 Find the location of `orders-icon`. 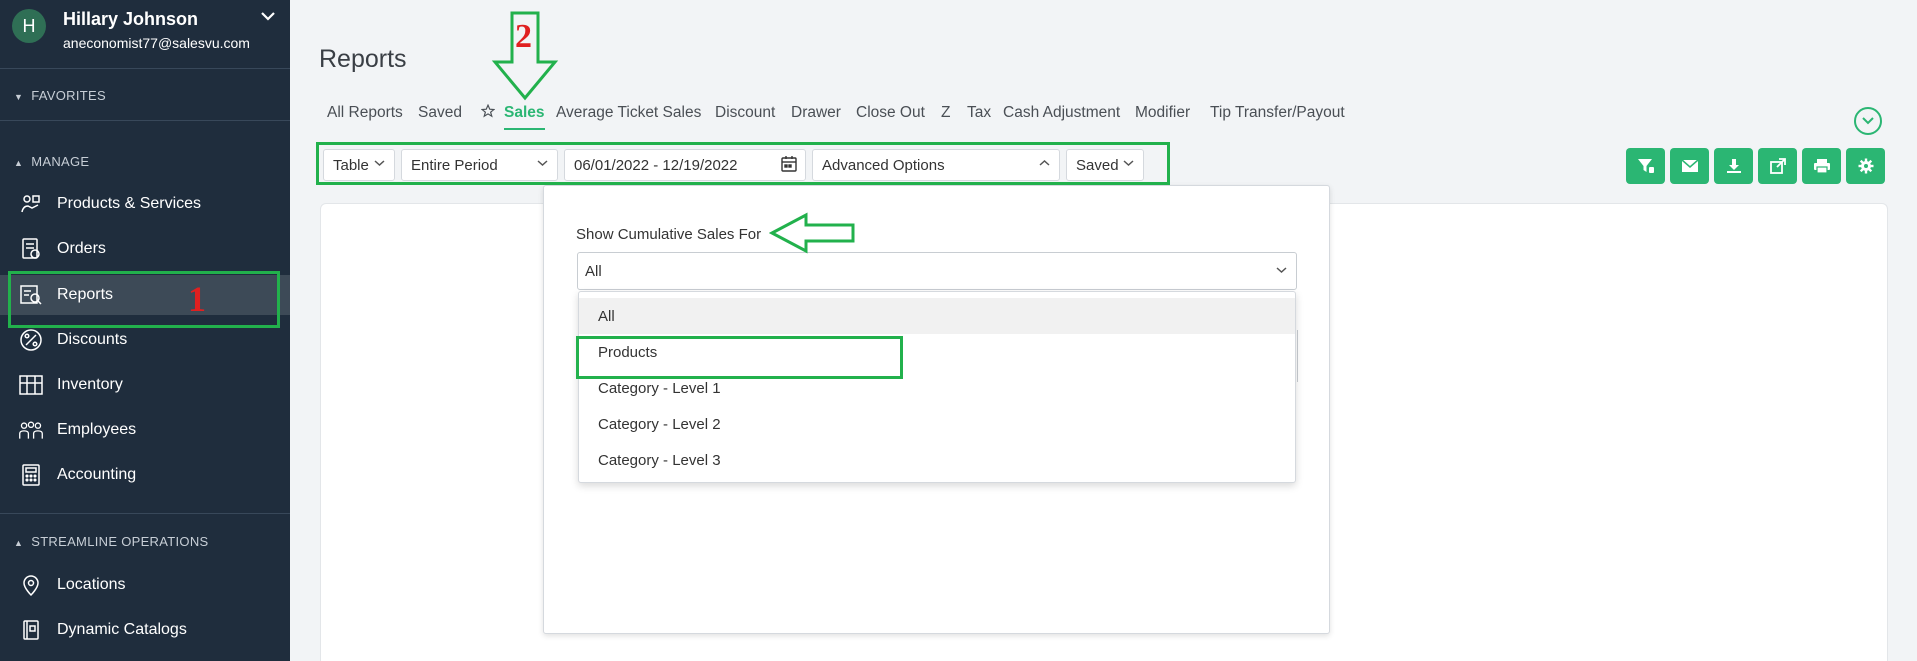

orders-icon is located at coordinates (31, 249).